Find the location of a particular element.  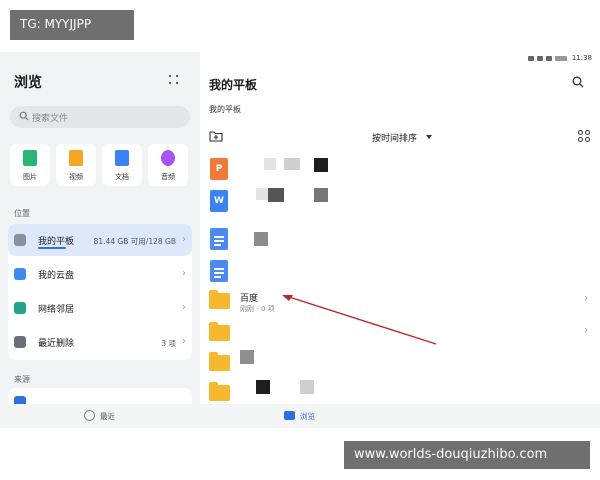

annotation-arrow is located at coordinates (359, 320).